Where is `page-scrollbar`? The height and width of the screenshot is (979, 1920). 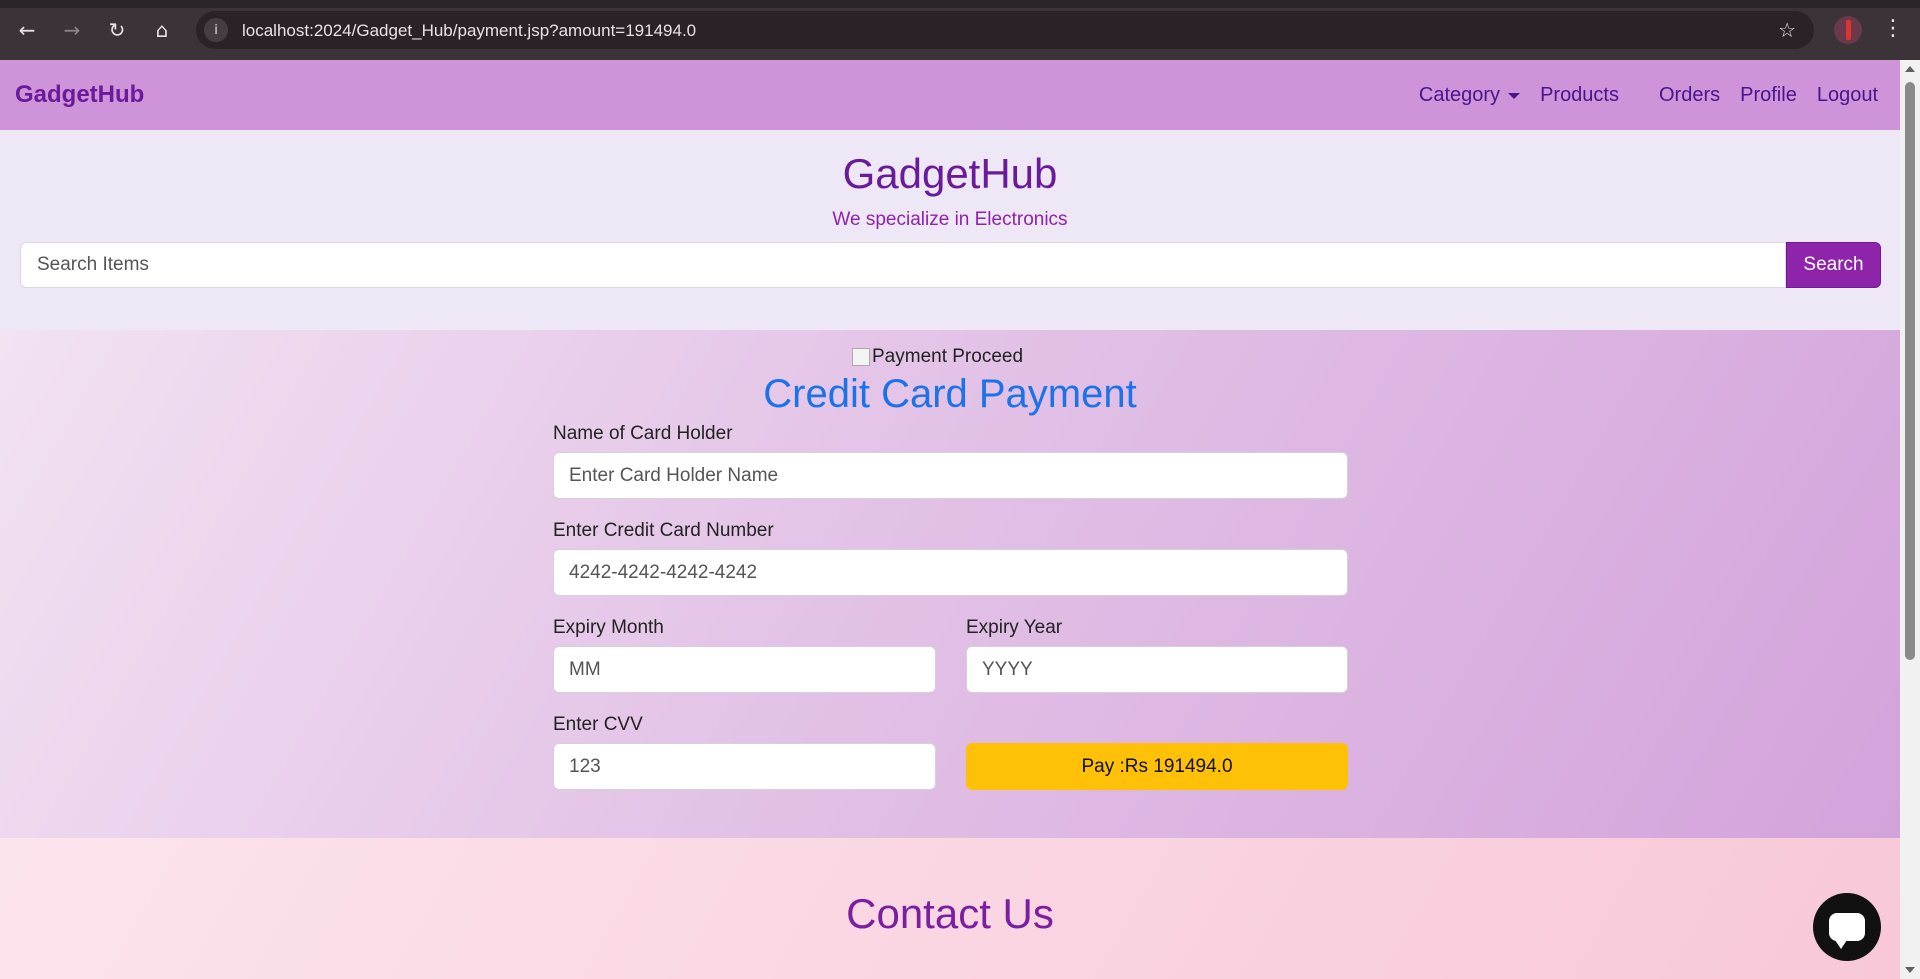
page-scrollbar is located at coordinates (1910, 519).